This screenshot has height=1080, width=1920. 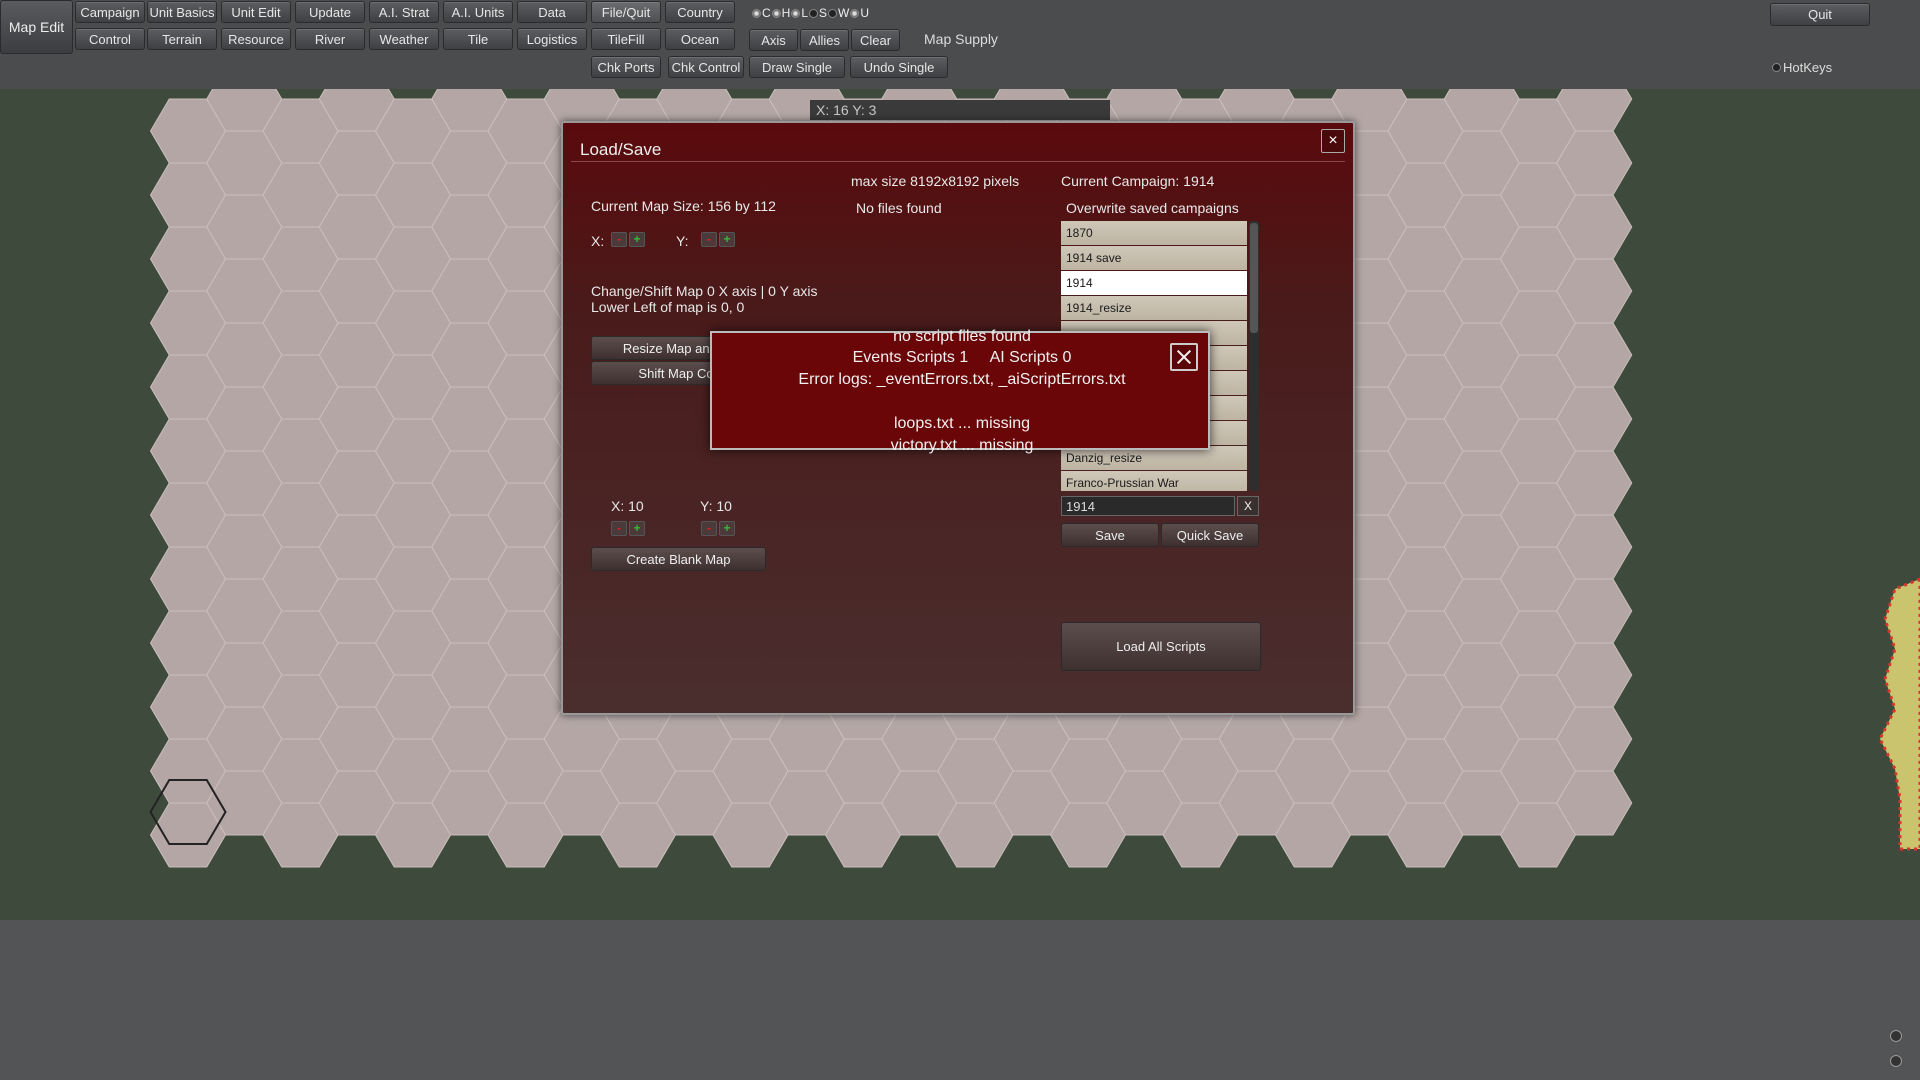 What do you see at coordinates (727, 528) in the screenshot?
I see `blank-y-plus-button: +` at bounding box center [727, 528].